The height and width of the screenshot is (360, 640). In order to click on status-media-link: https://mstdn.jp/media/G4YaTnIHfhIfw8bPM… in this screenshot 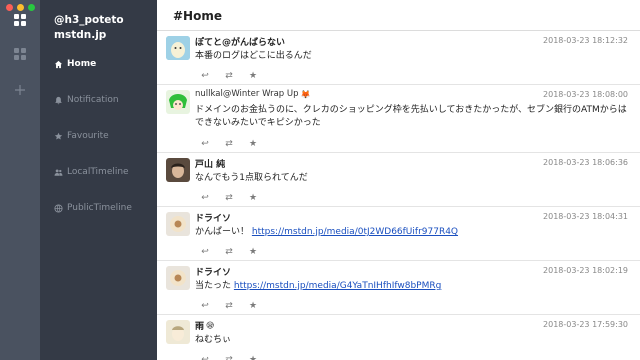, I will do `click(337, 286)`.